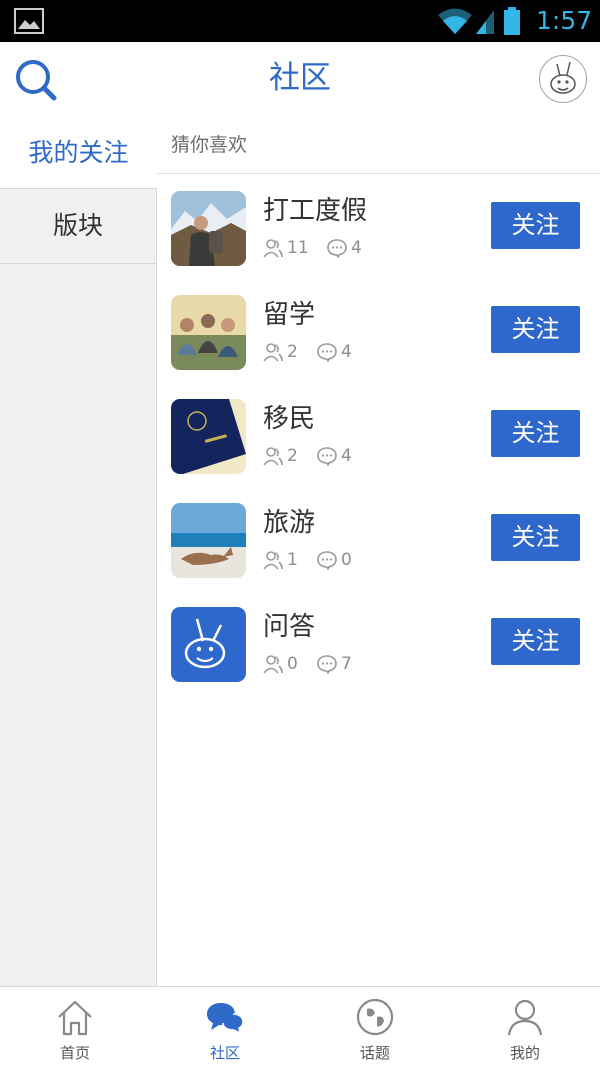 Image resolution: width=600 pixels, height=1068 pixels. What do you see at coordinates (292, 664) in the screenshot?
I see `members-count: 0` at bounding box center [292, 664].